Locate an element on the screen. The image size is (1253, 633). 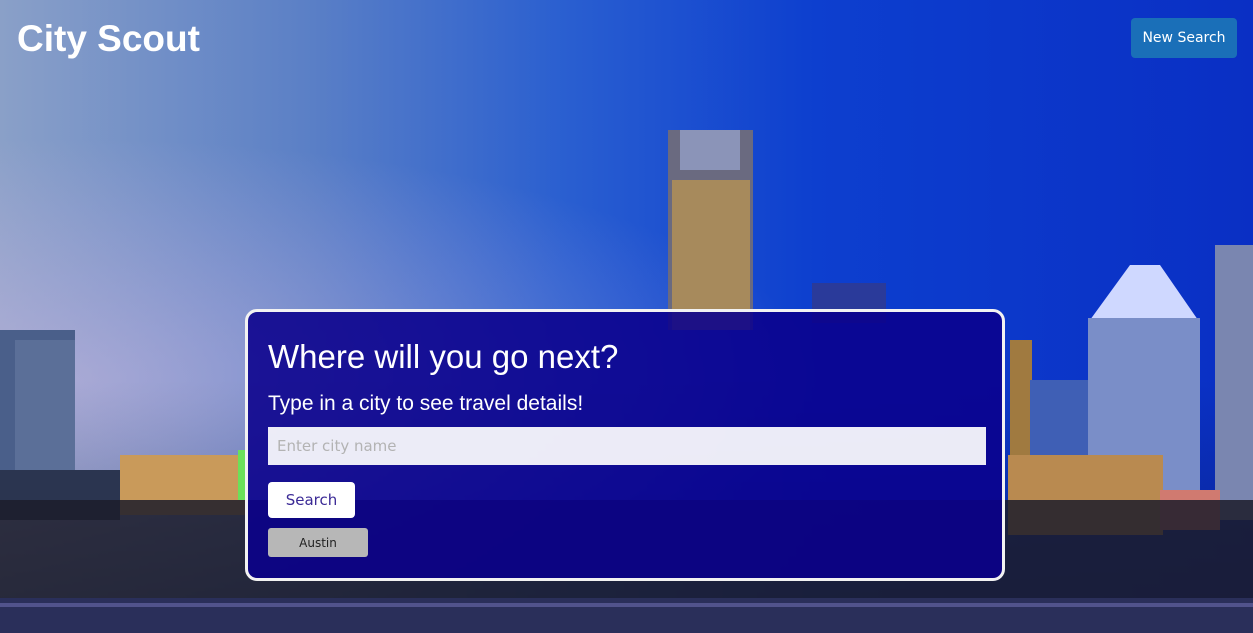
search-history-item-austin: Austin is located at coordinates (318, 542).